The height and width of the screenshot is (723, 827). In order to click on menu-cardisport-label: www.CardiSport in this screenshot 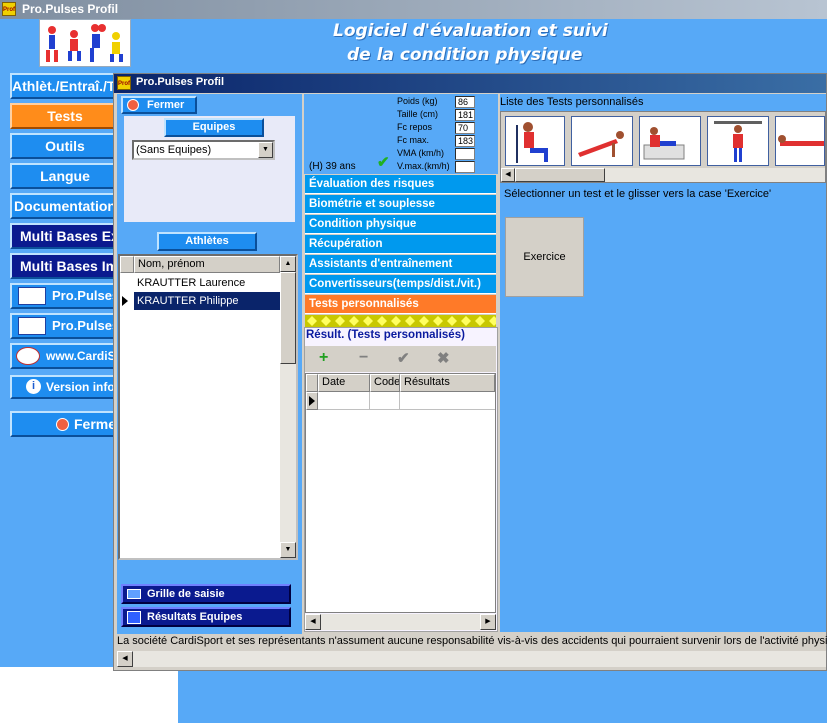, I will do `click(82, 356)`.